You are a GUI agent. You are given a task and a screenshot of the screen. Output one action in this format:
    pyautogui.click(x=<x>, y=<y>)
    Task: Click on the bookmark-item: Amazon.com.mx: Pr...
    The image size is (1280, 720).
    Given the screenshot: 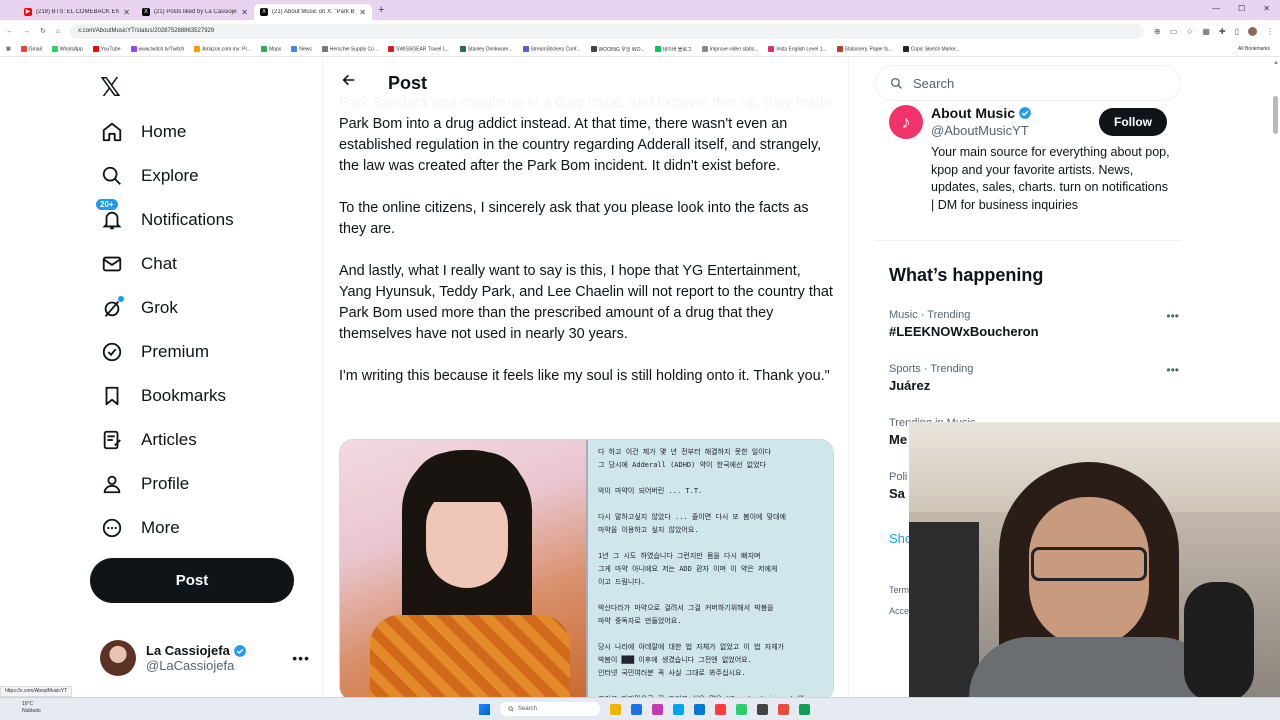 What is the action you would take?
    pyautogui.click(x=223, y=49)
    